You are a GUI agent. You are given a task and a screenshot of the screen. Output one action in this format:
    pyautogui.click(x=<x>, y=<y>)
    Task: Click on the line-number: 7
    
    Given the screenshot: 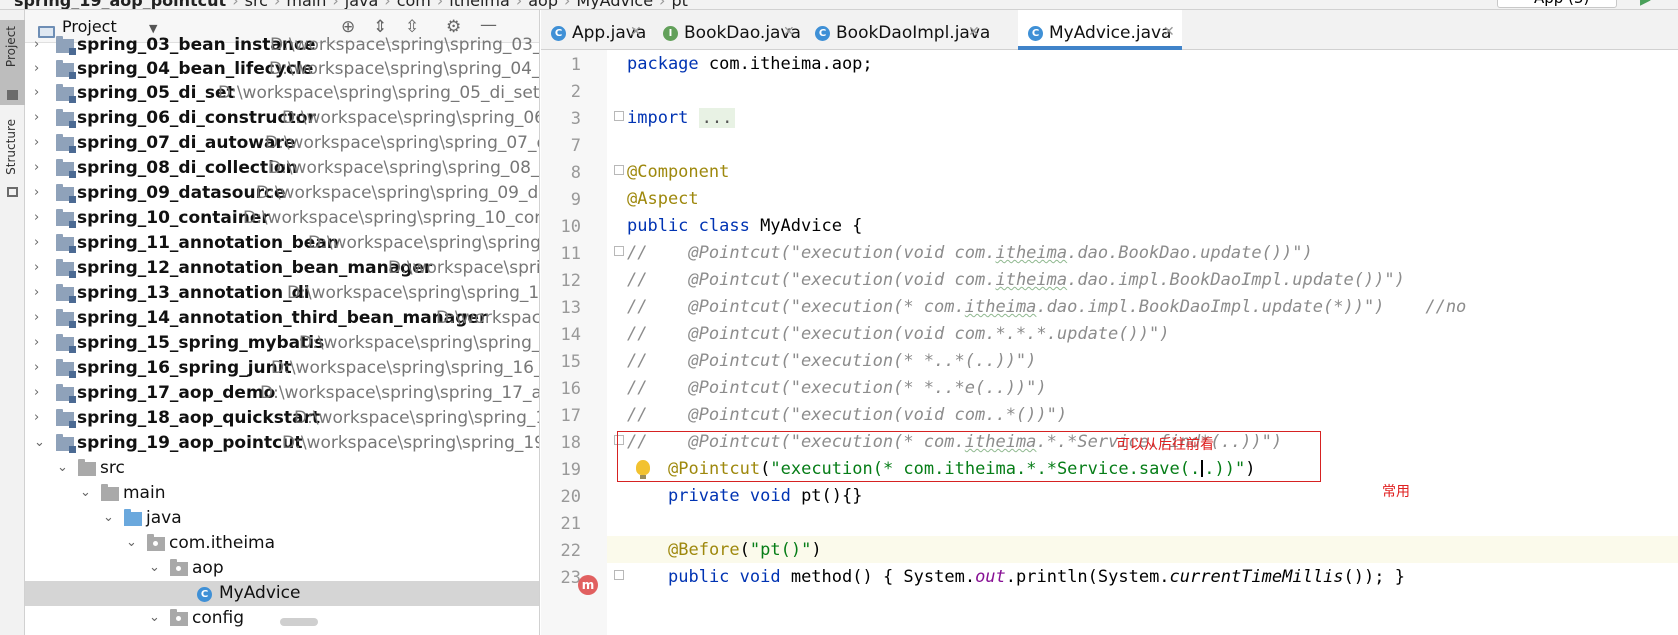 What is the action you would take?
    pyautogui.click(x=575, y=146)
    